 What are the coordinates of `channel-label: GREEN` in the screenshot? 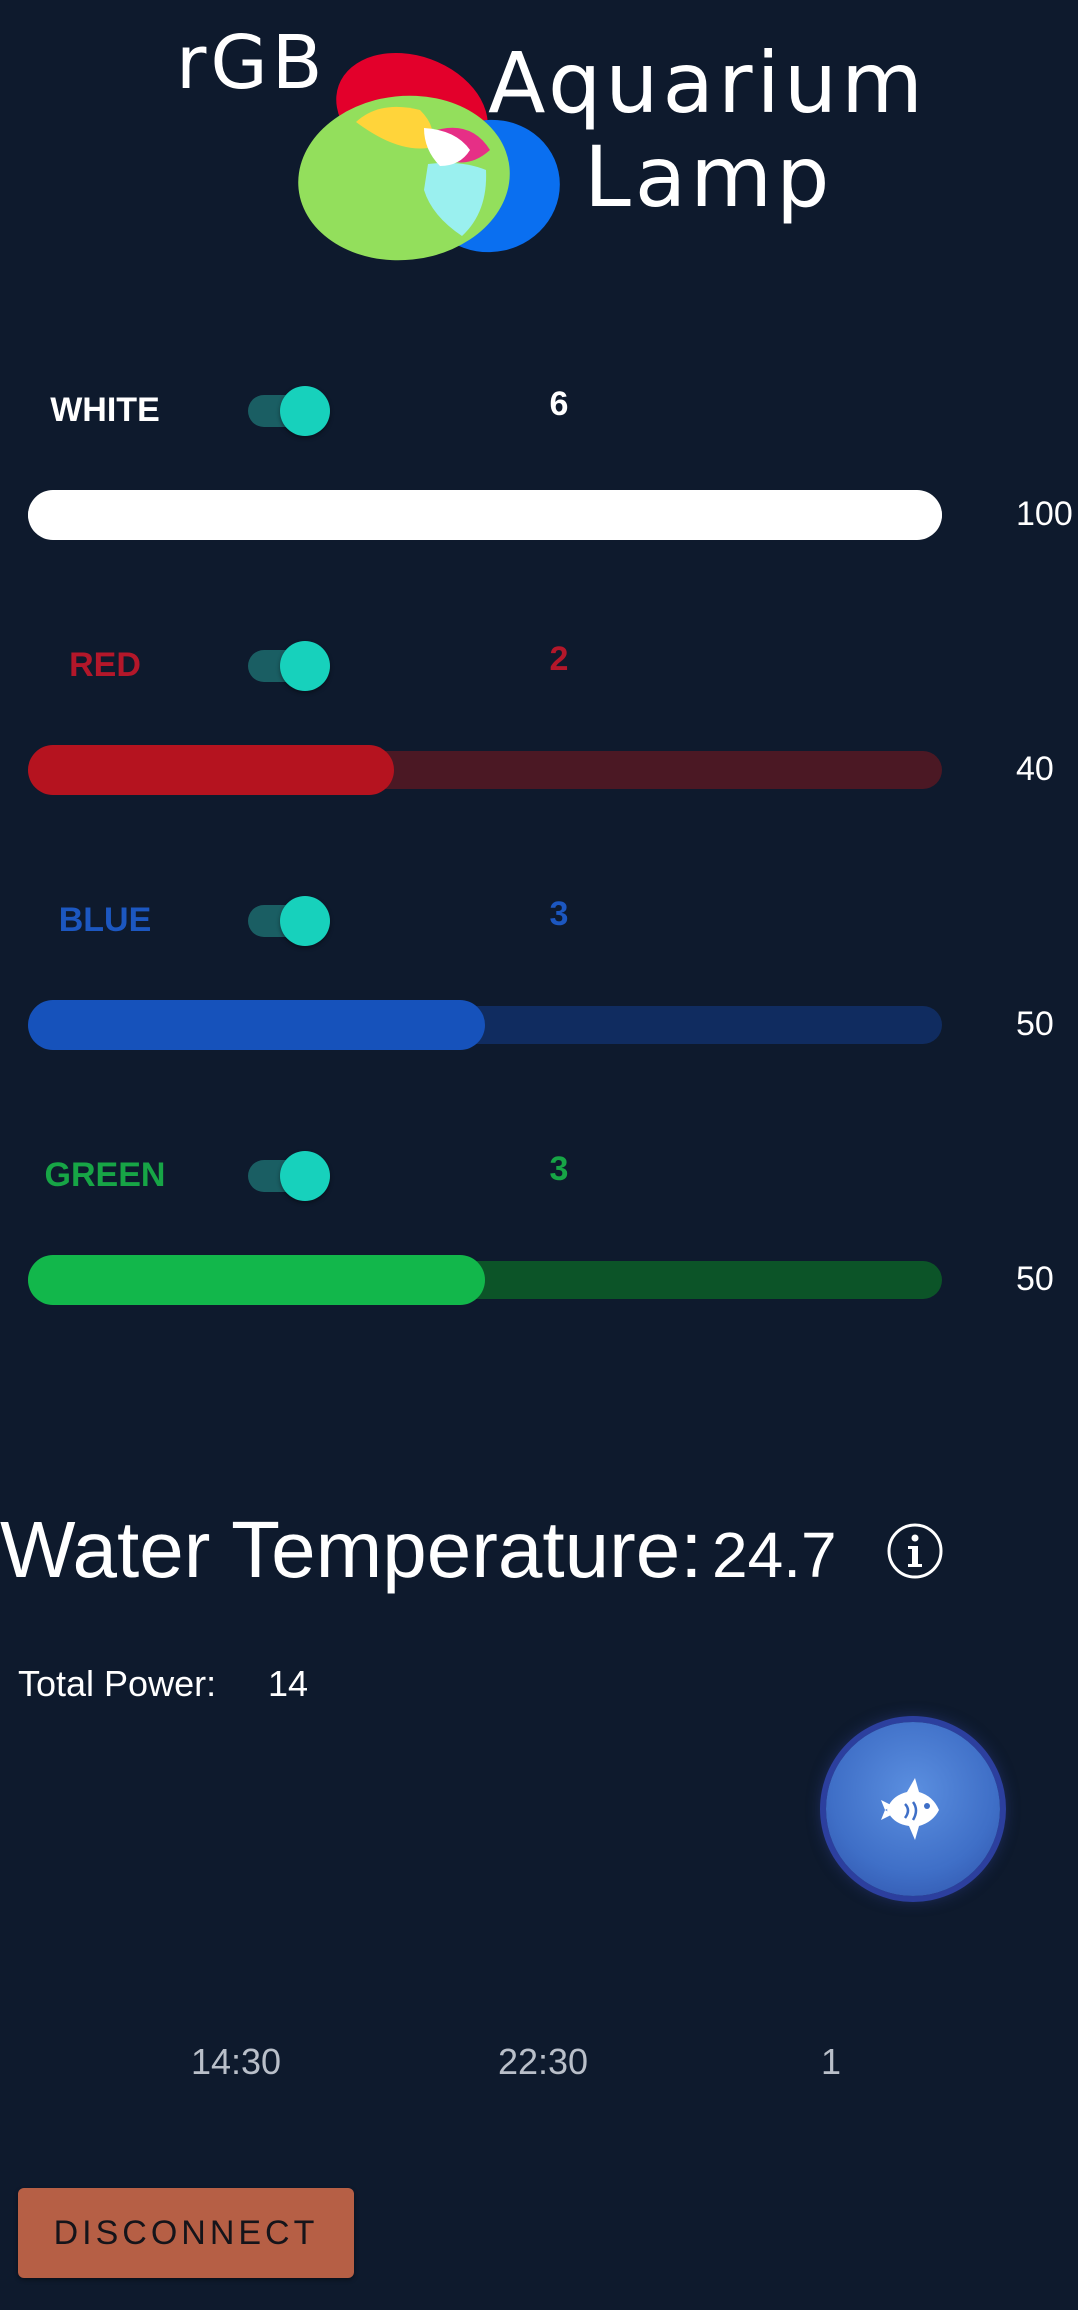 It's located at (105, 1175).